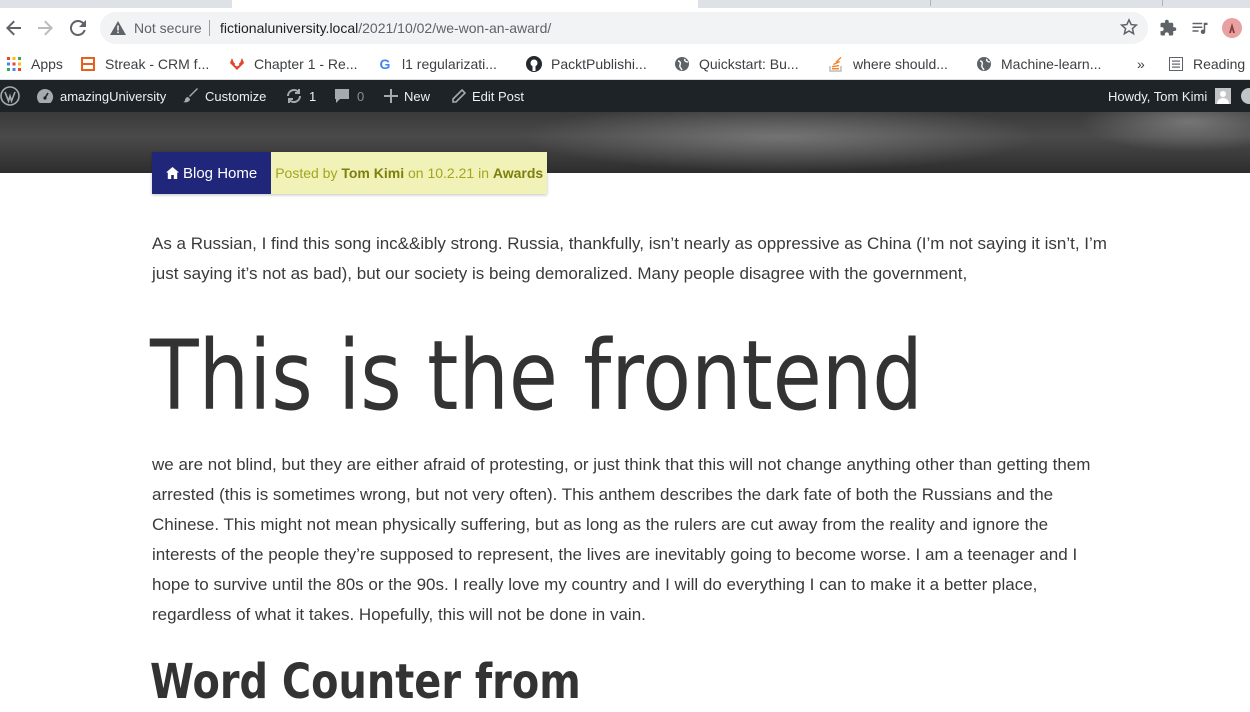  I want to click on comments-count: 0, so click(361, 96).